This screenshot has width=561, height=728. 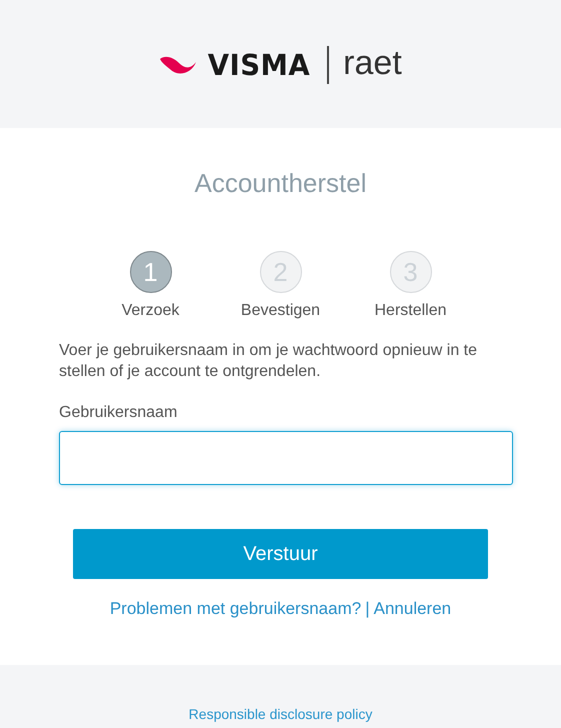 What do you see at coordinates (280, 310) in the screenshot?
I see `step-label: Bevestigen` at bounding box center [280, 310].